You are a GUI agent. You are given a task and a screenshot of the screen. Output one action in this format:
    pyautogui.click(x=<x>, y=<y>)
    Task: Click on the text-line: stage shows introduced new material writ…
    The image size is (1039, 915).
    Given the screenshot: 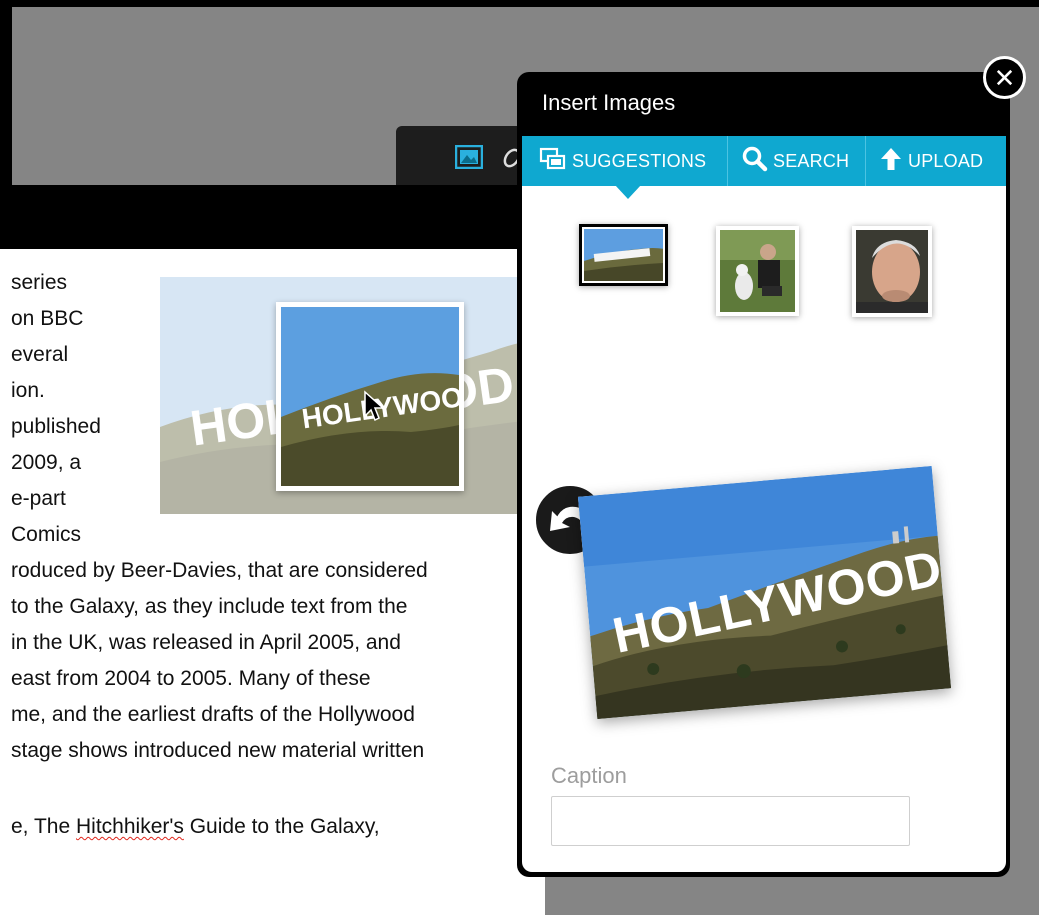 What is the action you would take?
    pyautogui.click(x=218, y=750)
    